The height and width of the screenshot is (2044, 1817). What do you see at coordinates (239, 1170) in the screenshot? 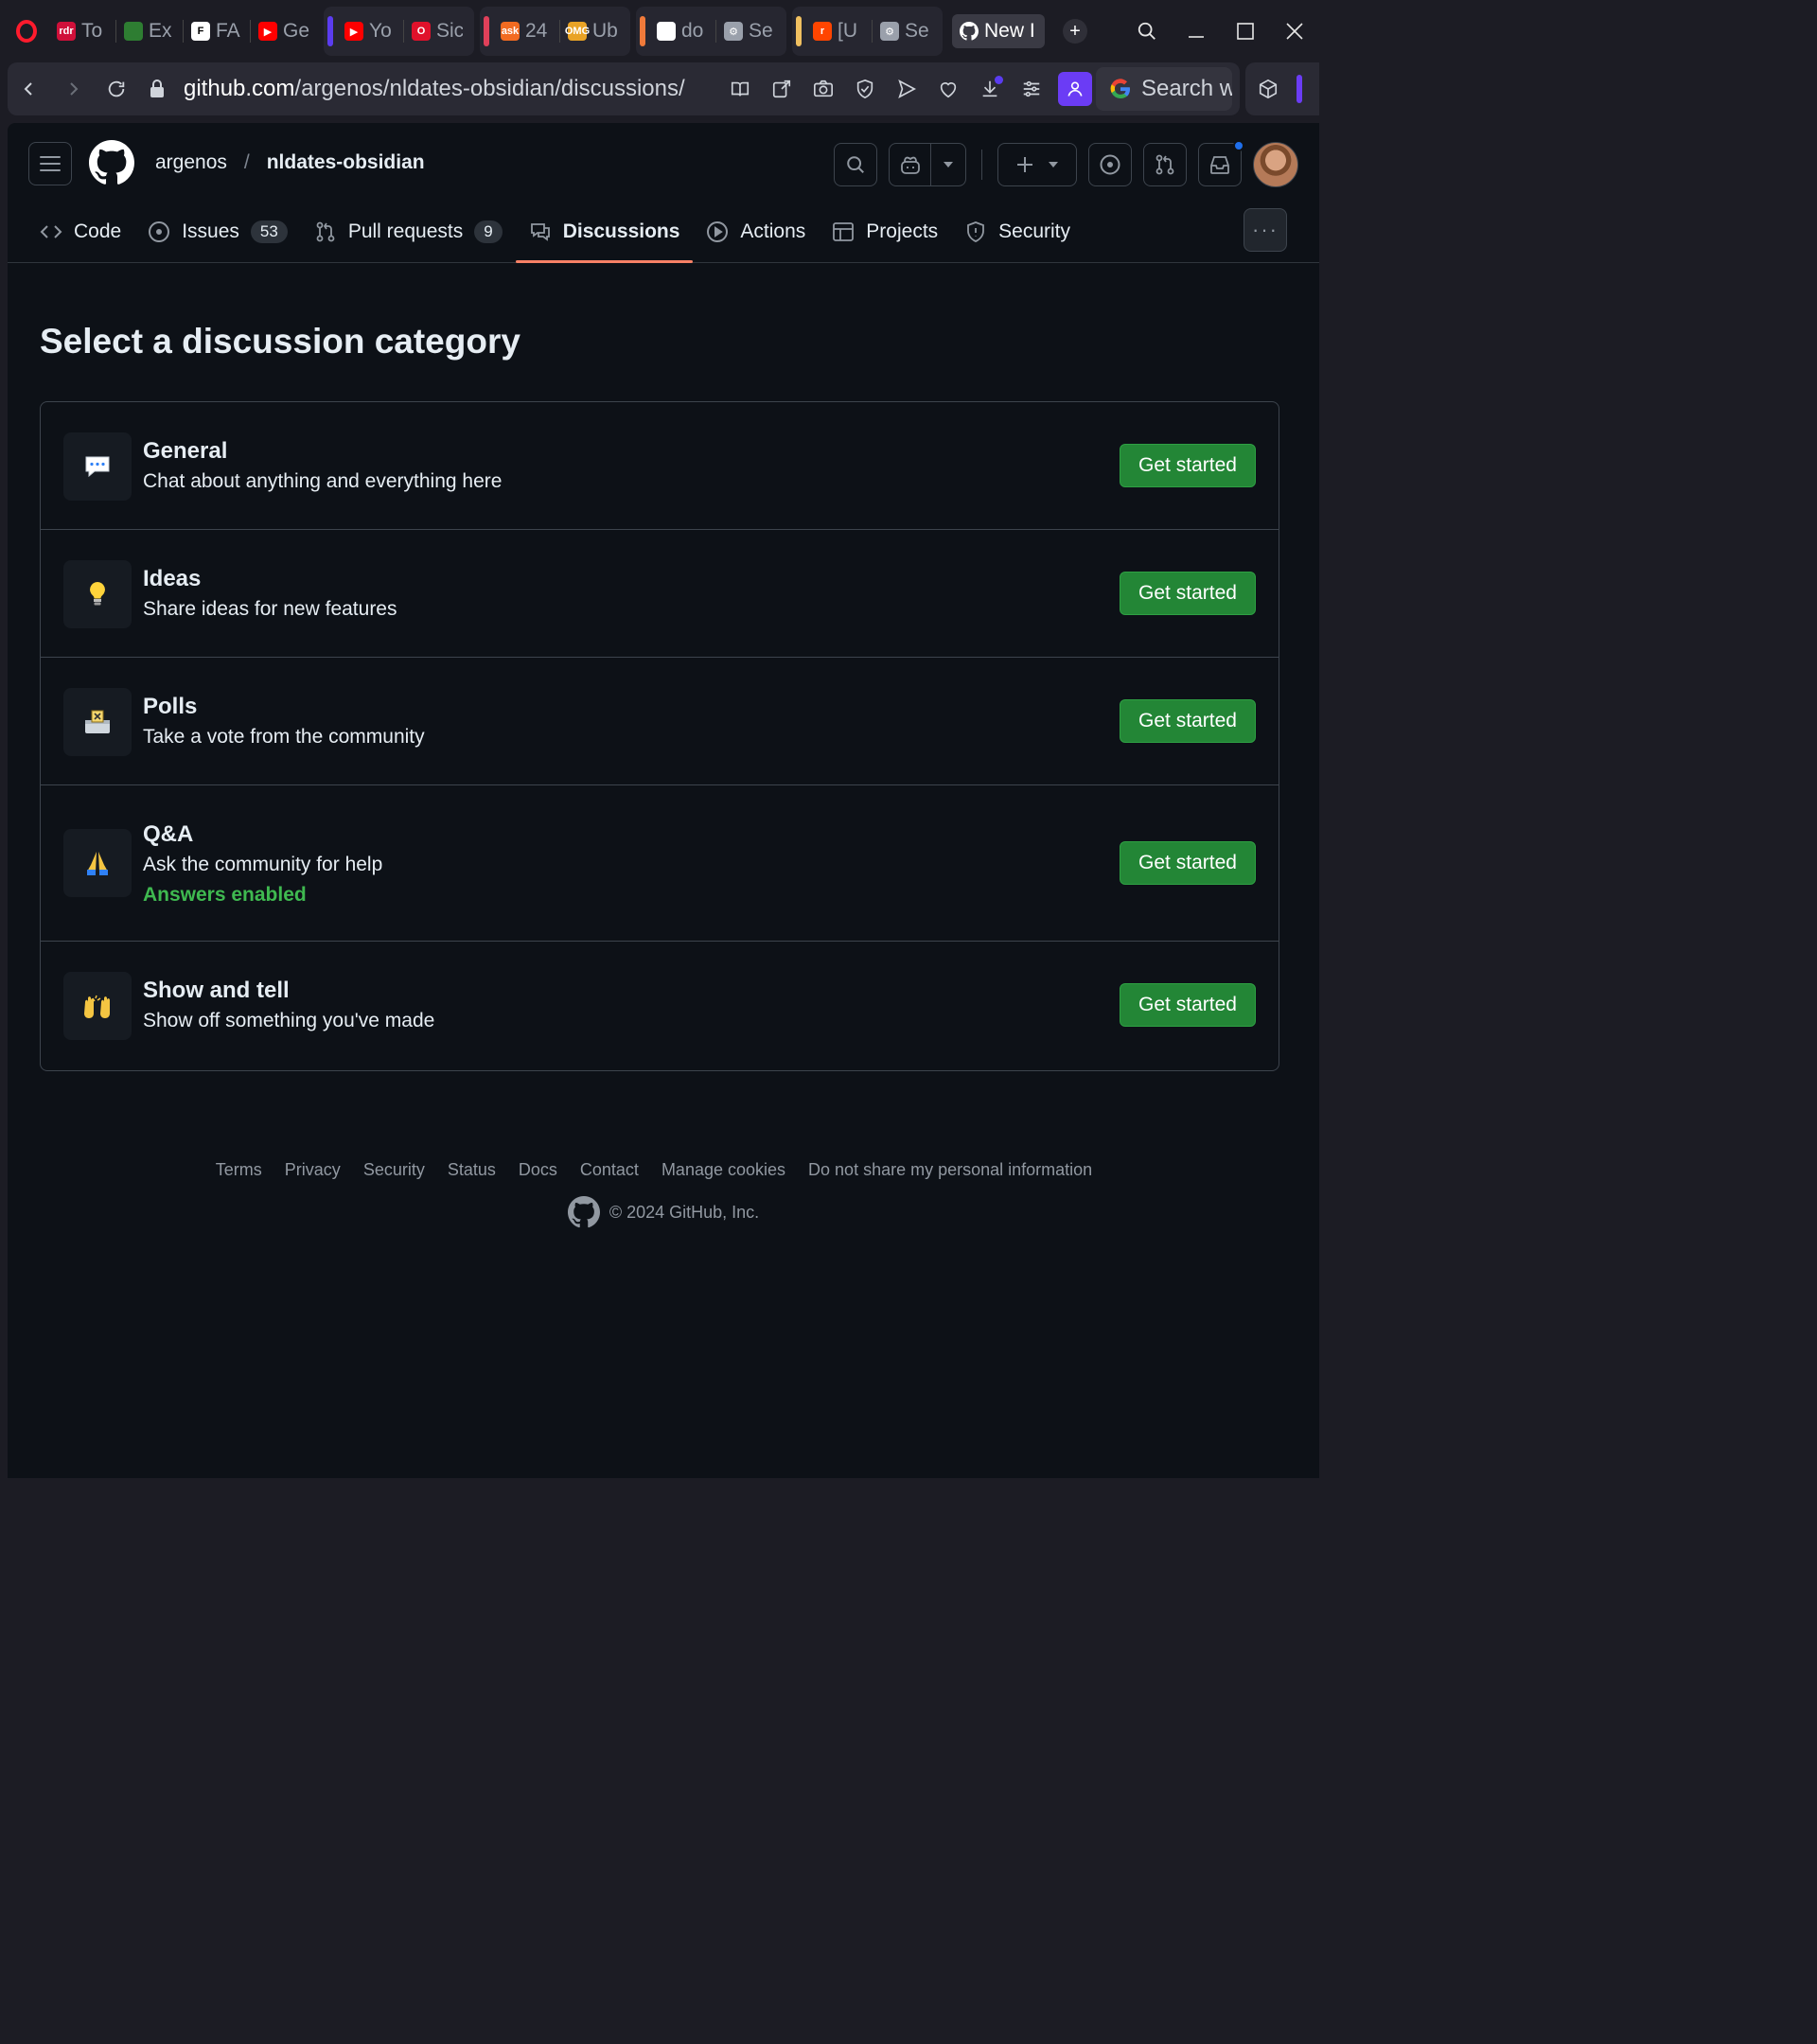
I see `footer-link-terms: Terms` at bounding box center [239, 1170].